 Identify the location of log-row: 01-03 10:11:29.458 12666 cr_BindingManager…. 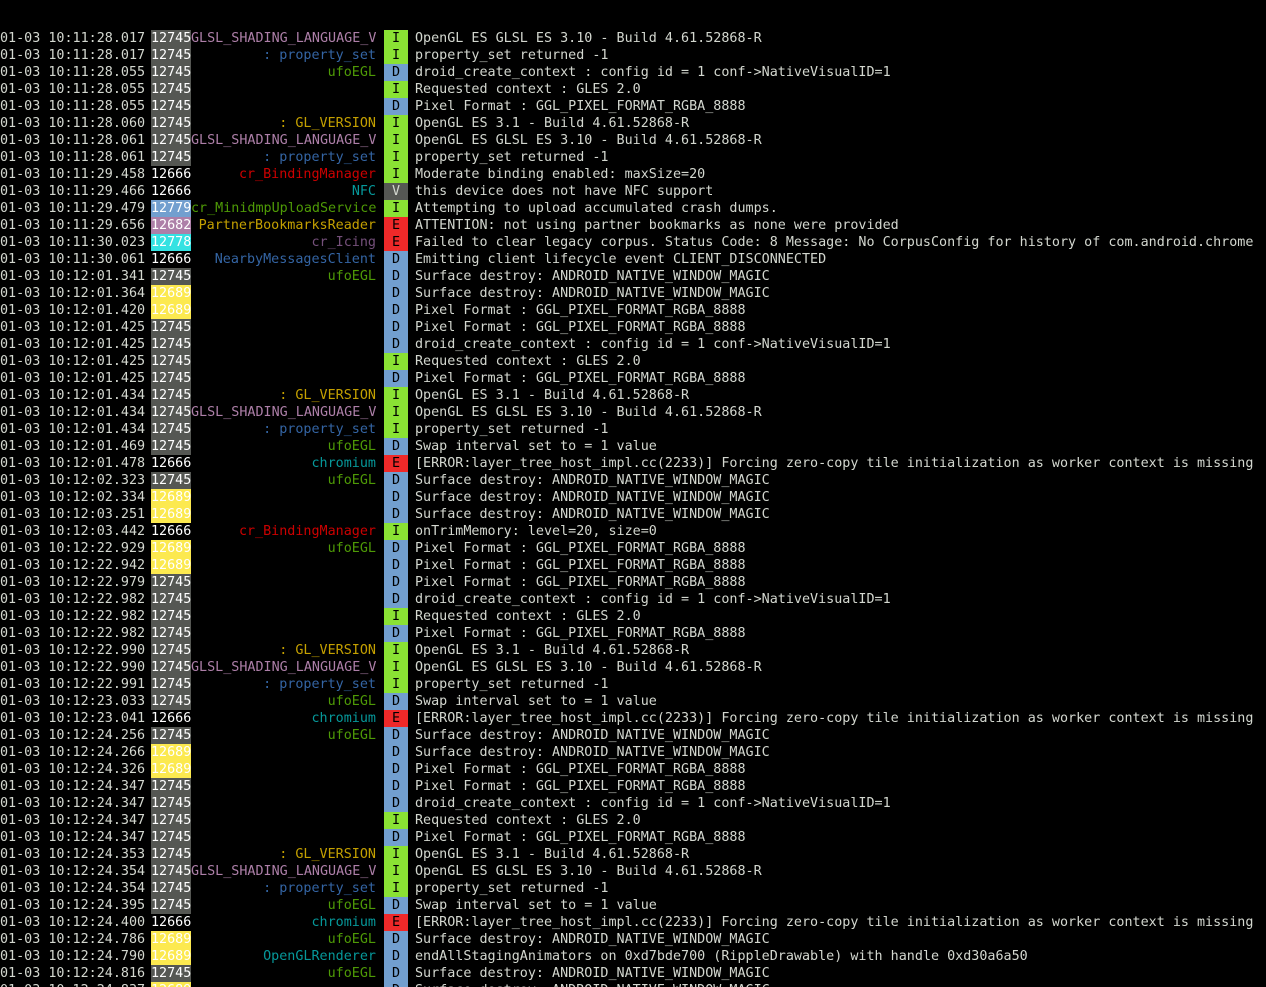
(633, 174).